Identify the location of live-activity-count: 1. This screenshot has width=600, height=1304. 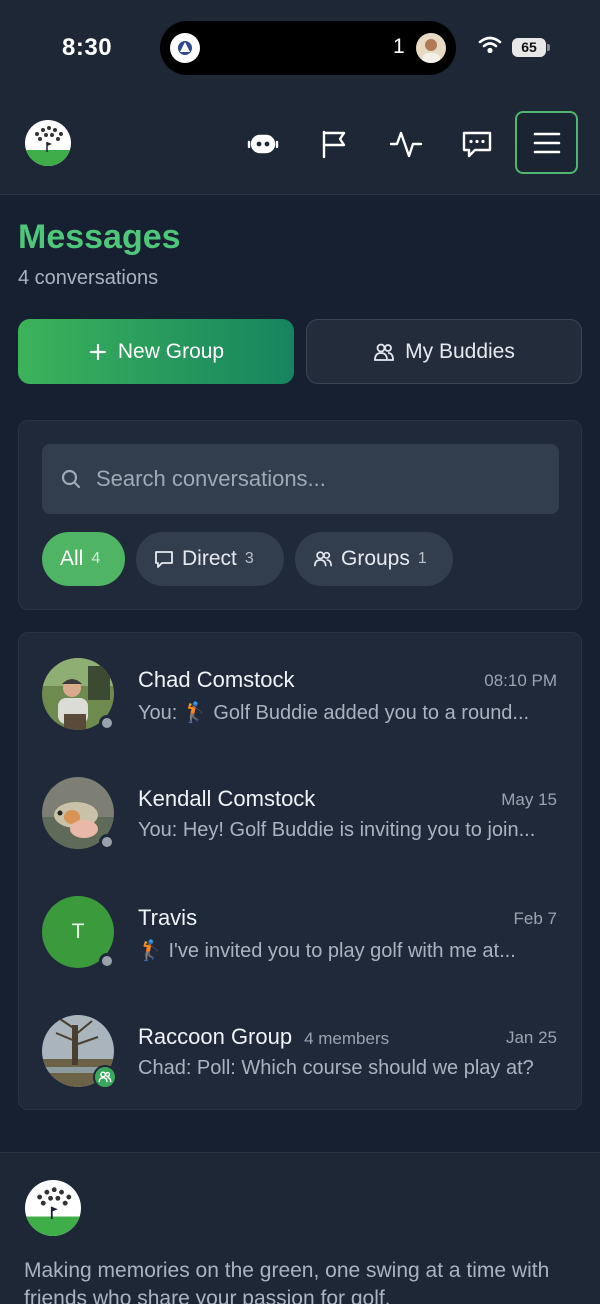
(399, 46).